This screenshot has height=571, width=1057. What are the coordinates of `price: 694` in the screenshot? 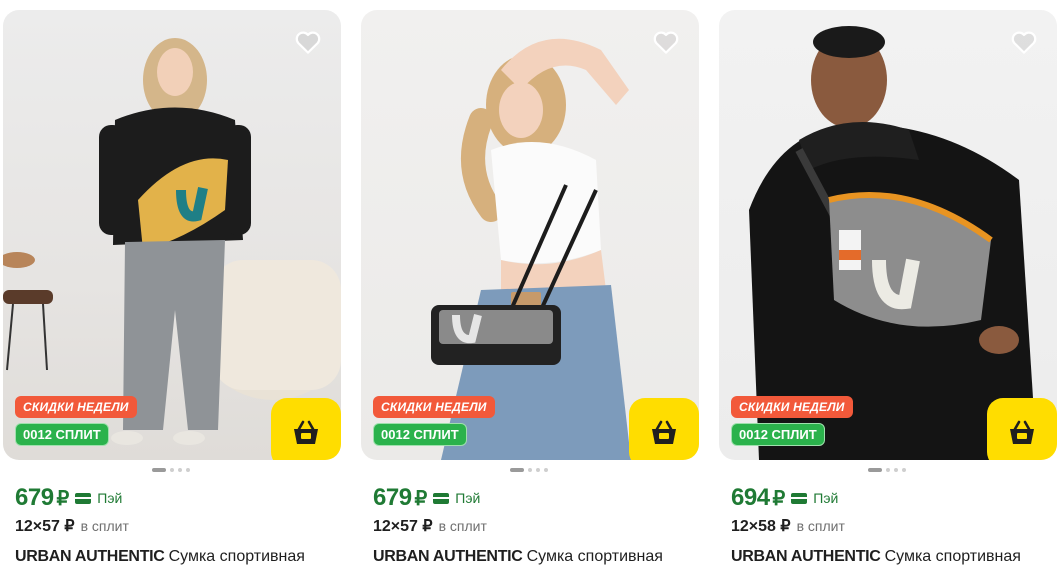 It's located at (750, 497).